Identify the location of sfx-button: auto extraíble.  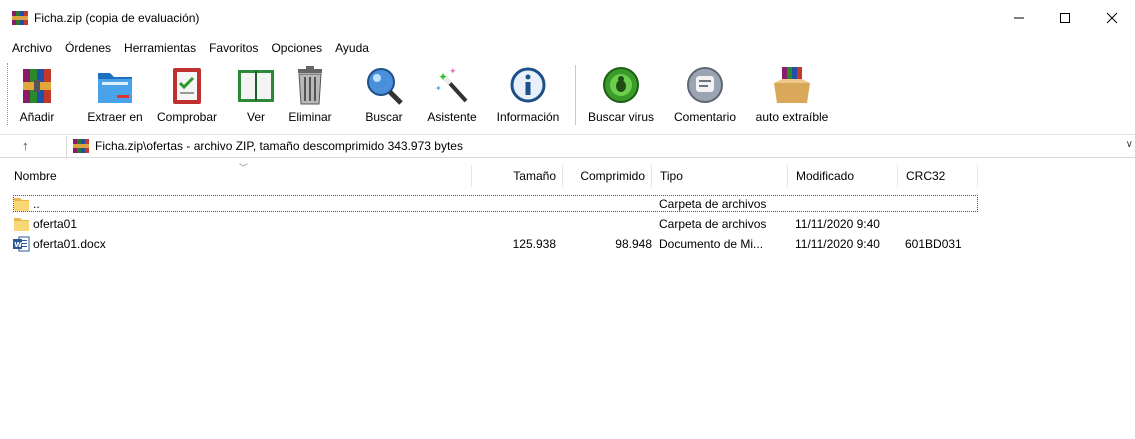
(792, 95).